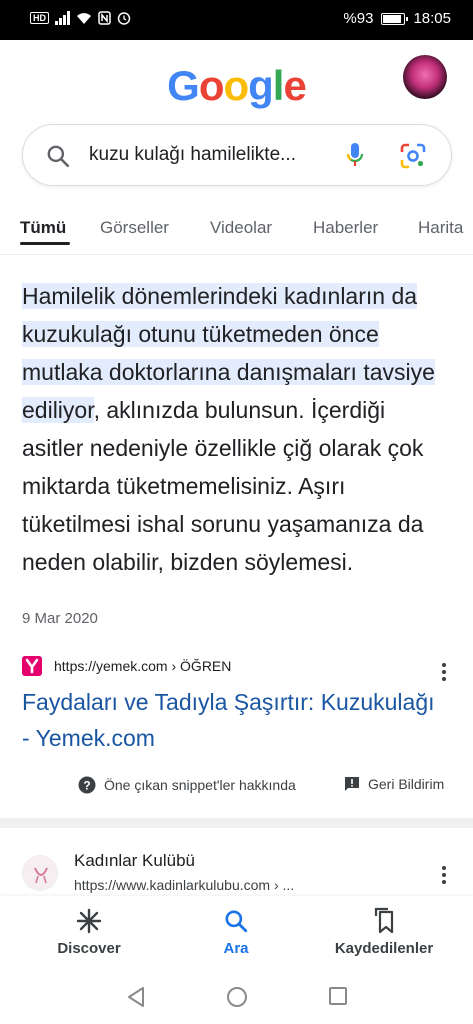 Image resolution: width=473 pixels, height=1024 pixels. What do you see at coordinates (406, 784) in the screenshot?
I see `feedback-label: Geri Bildirim` at bounding box center [406, 784].